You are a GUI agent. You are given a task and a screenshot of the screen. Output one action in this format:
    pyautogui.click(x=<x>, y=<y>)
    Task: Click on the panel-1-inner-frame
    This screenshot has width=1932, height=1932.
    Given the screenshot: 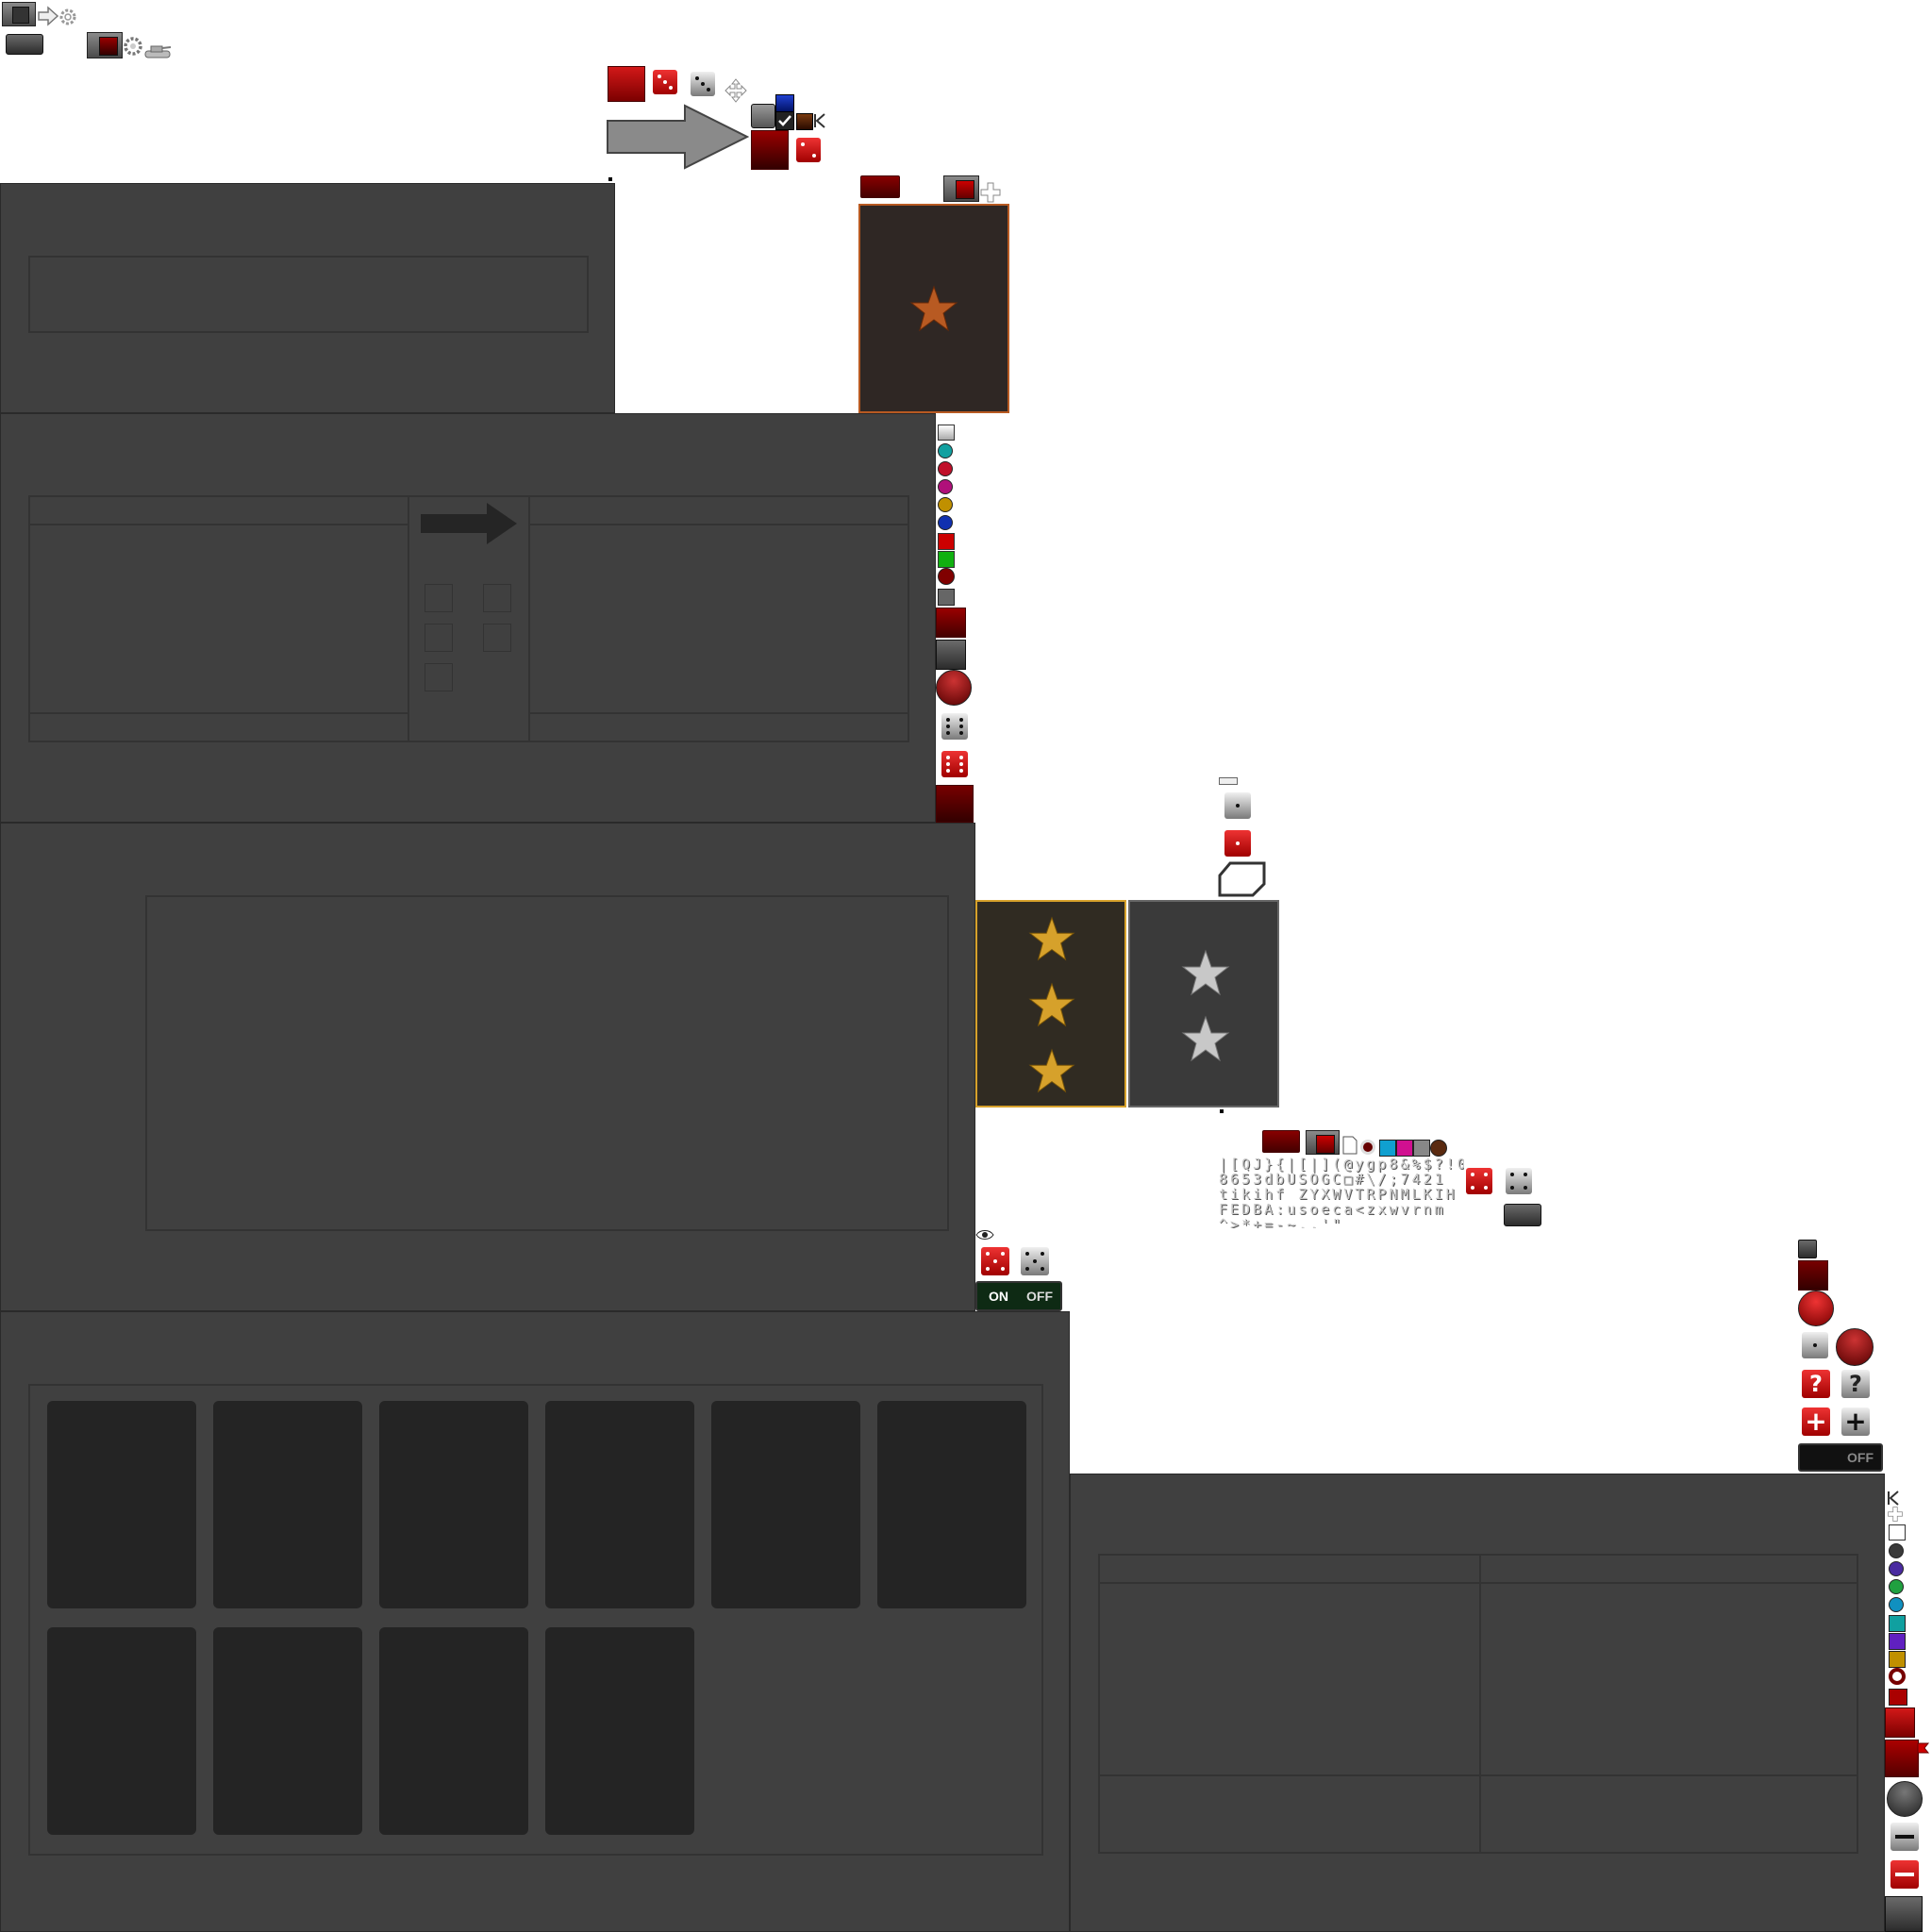 What is the action you would take?
    pyautogui.click(x=309, y=295)
    